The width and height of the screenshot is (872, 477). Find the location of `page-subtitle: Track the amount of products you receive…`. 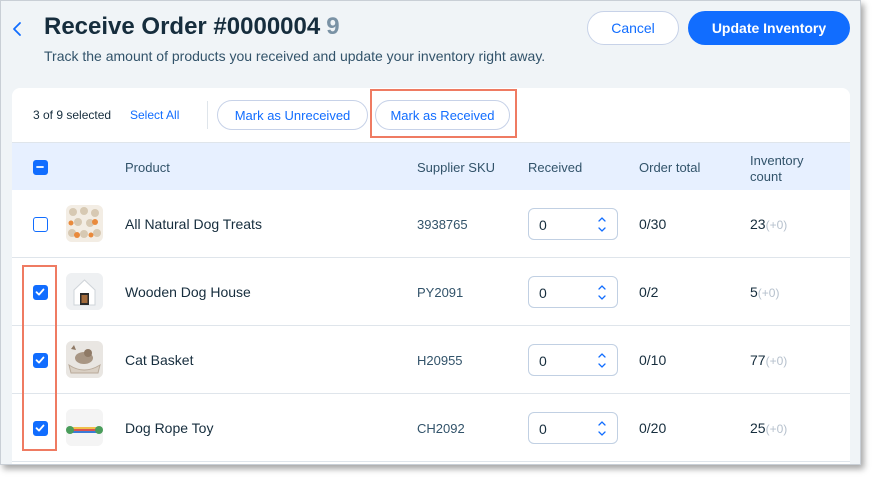

page-subtitle: Track the amount of products you receive… is located at coordinates (295, 56).